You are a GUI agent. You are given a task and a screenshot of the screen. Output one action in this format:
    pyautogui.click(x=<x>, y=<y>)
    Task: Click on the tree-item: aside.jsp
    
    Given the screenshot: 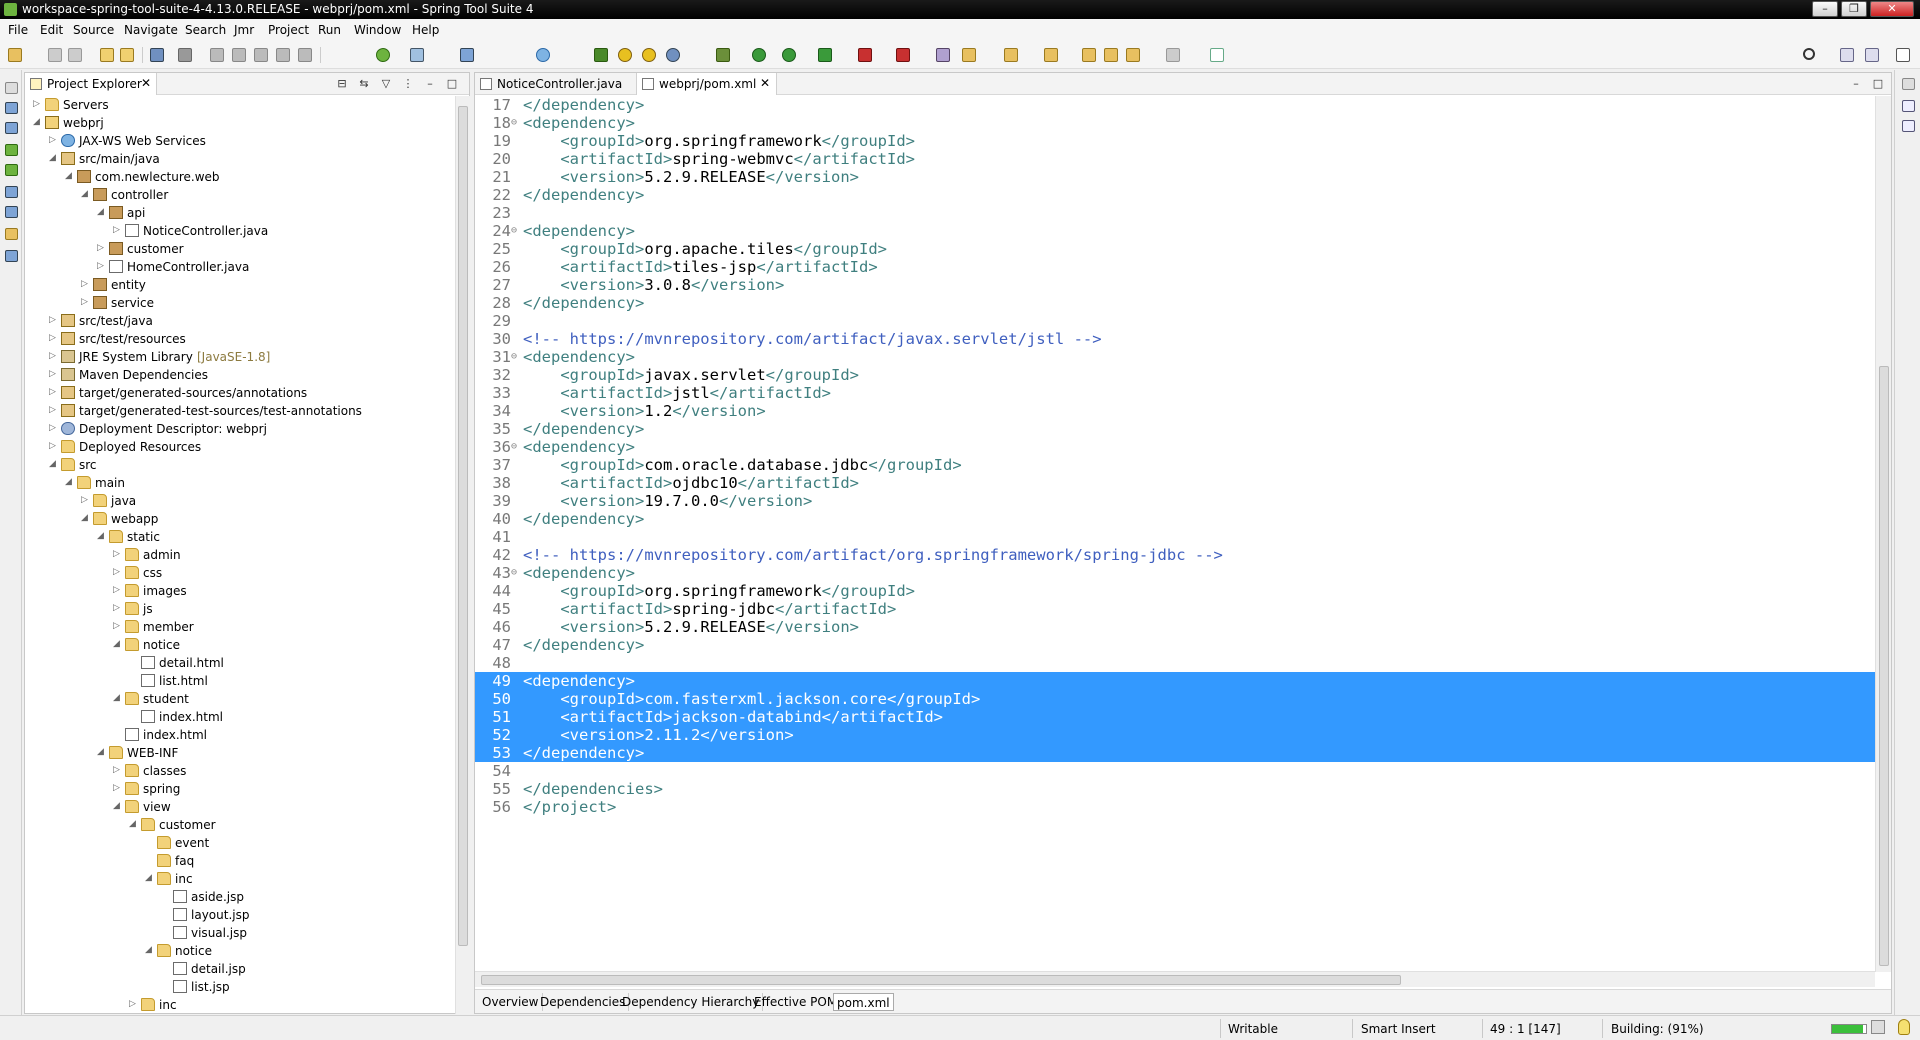 What is the action you would take?
    pyautogui.click(x=240, y=897)
    